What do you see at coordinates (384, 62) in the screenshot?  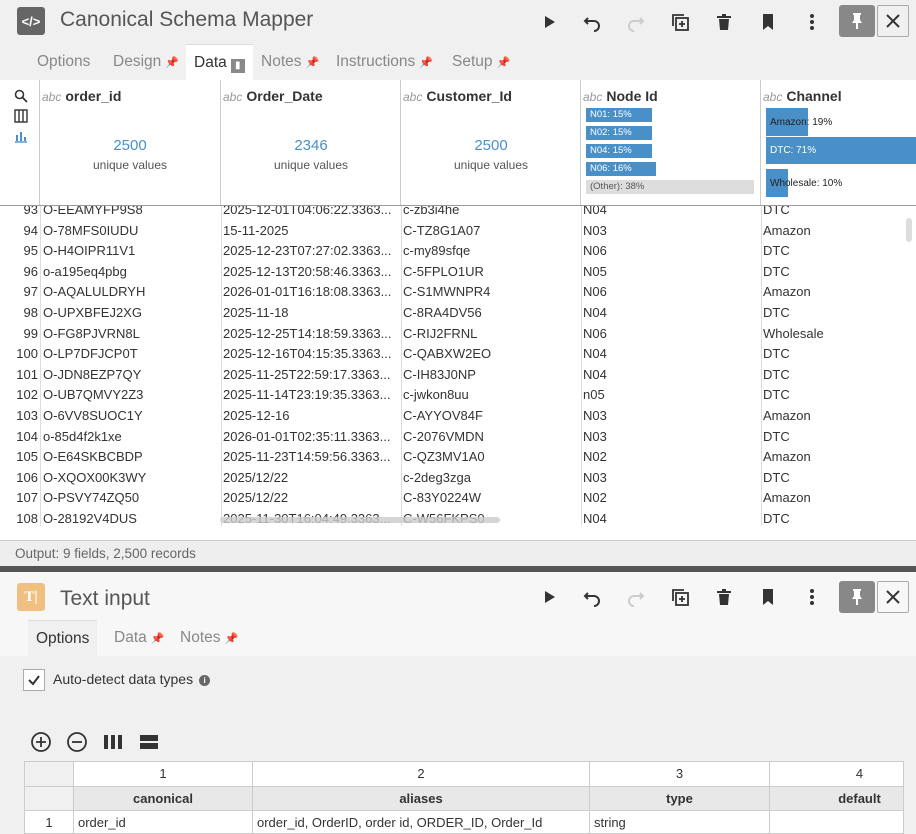 I see `tab-instructions: Instructions 📌` at bounding box center [384, 62].